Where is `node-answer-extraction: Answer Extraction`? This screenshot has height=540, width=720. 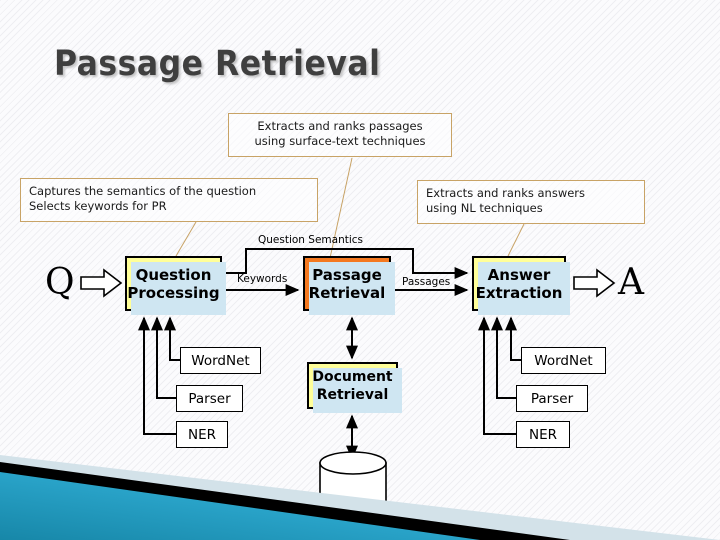 node-answer-extraction: Answer Extraction is located at coordinates (521, 285).